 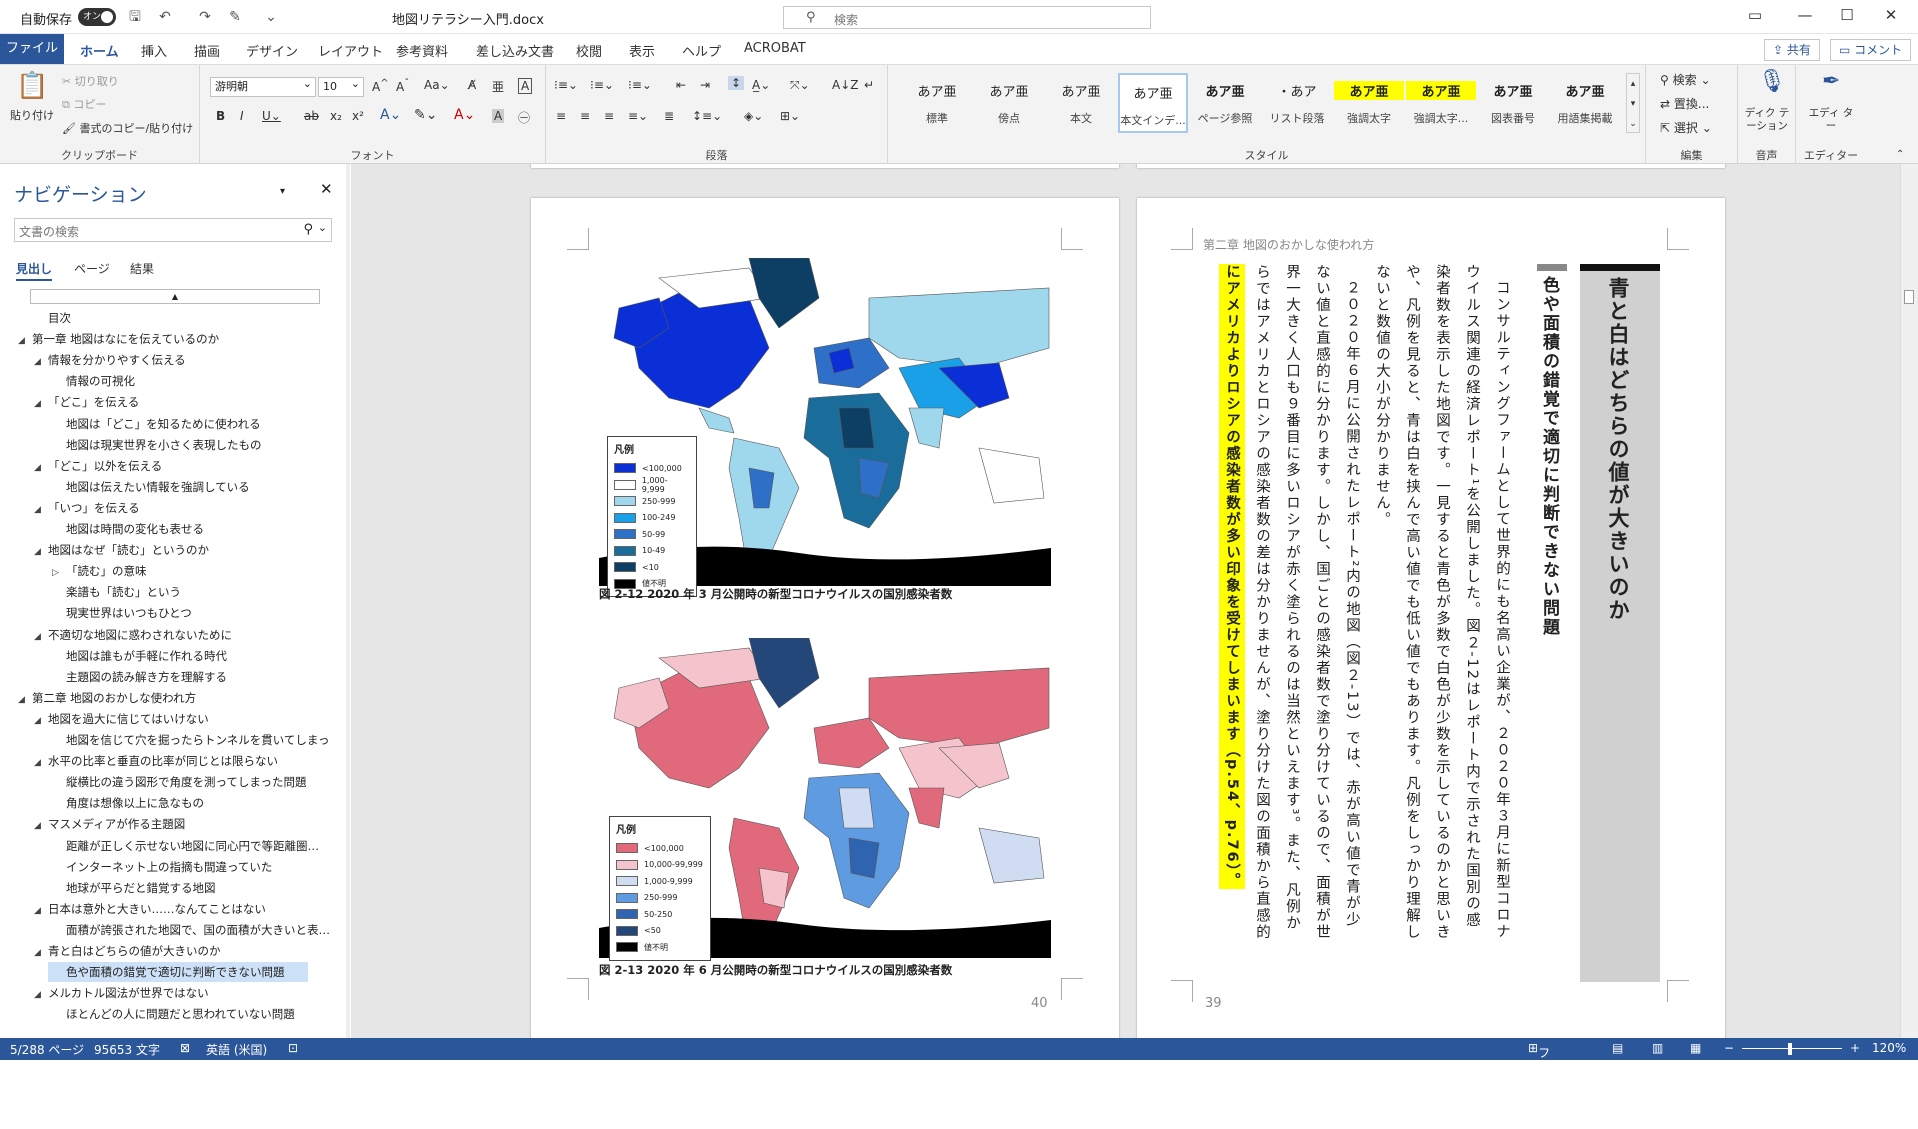 What do you see at coordinates (182, 466) in the screenshot?
I see `nav-heading-item: ◢ 「どこ」以外を伝える` at bounding box center [182, 466].